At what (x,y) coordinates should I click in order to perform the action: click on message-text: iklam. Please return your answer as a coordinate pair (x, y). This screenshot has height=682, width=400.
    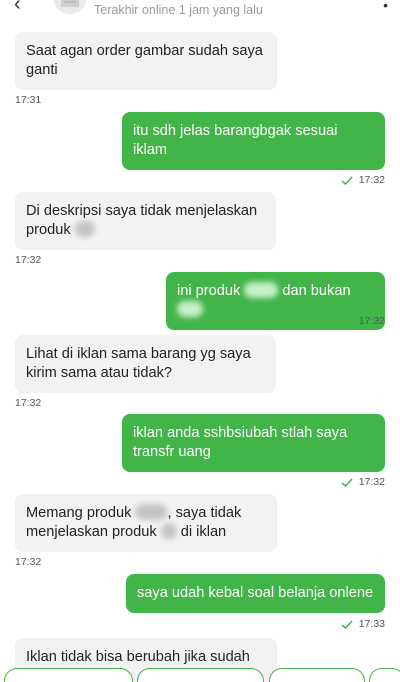
    Looking at the image, I should click on (150, 150).